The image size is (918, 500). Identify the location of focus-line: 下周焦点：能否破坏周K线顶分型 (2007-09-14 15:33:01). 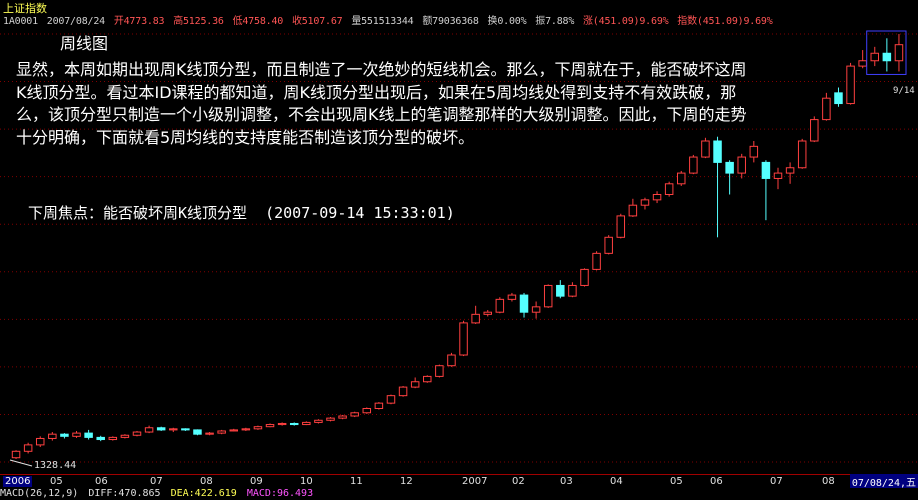
(241, 213).